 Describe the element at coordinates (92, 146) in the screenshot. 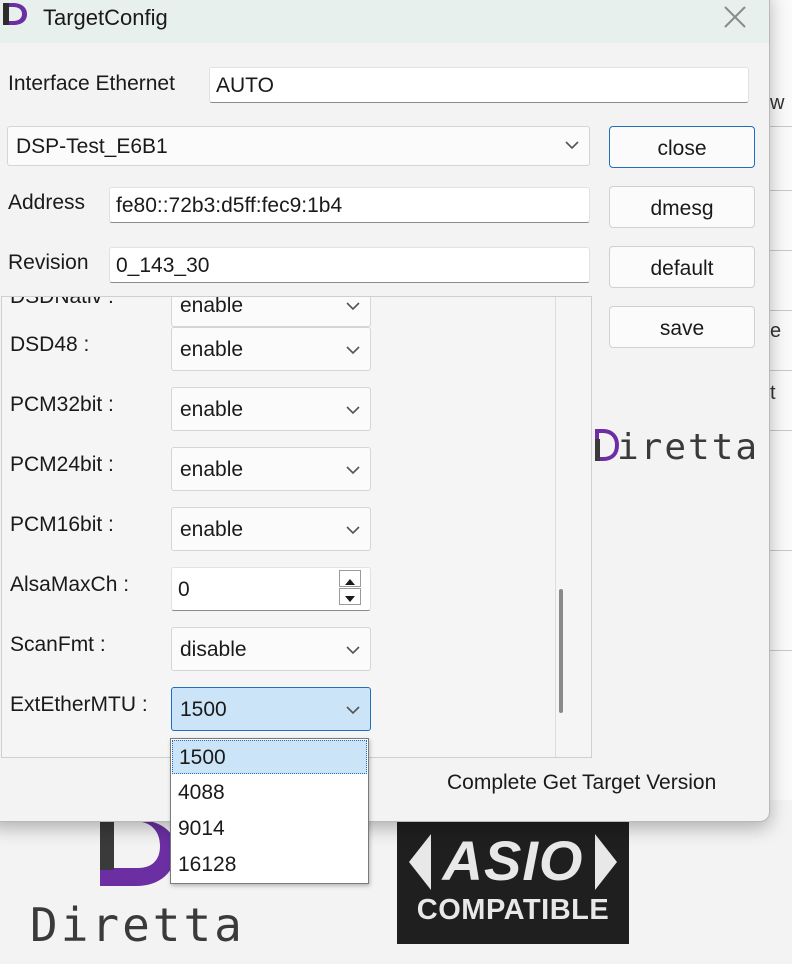

I see `target-select-value: DSP-Test_E6B1` at that location.